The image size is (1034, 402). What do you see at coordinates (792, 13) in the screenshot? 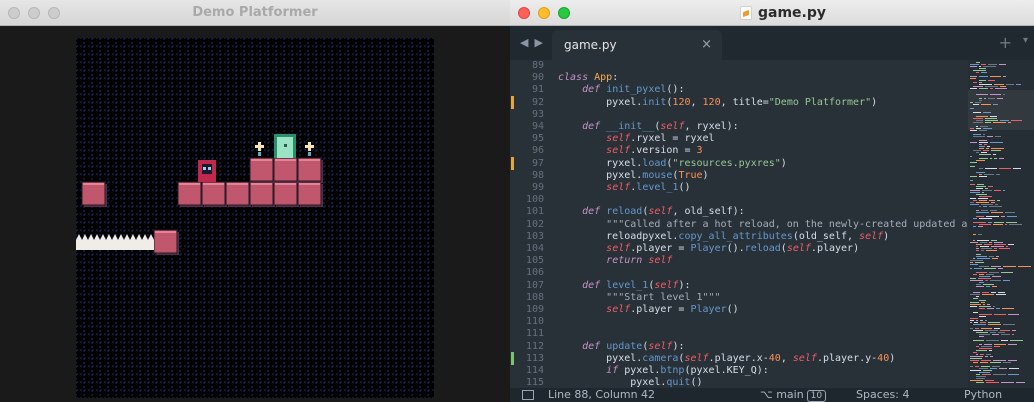
I see `editor-window-title: game.py` at bounding box center [792, 13].